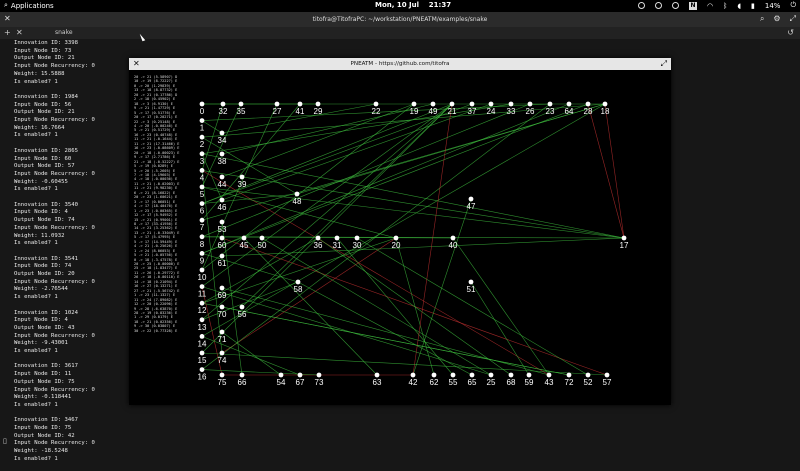 The image size is (800, 471). What do you see at coordinates (202, 111) in the screenshot?
I see `node-label: 0` at bounding box center [202, 111].